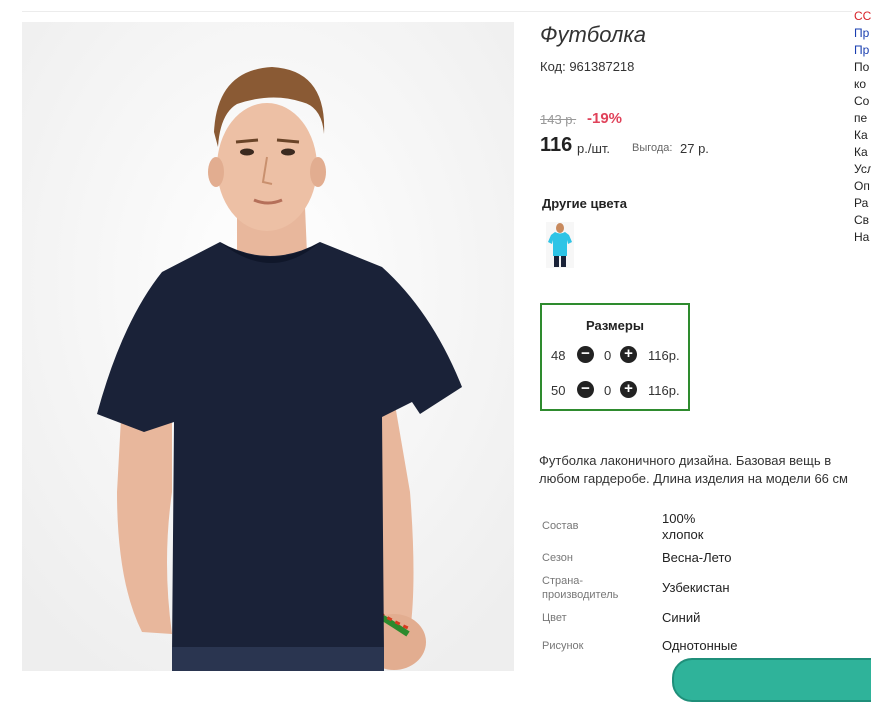 The image size is (871, 702). Describe the element at coordinates (558, 390) in the screenshot. I see `size-label: 50` at that location.